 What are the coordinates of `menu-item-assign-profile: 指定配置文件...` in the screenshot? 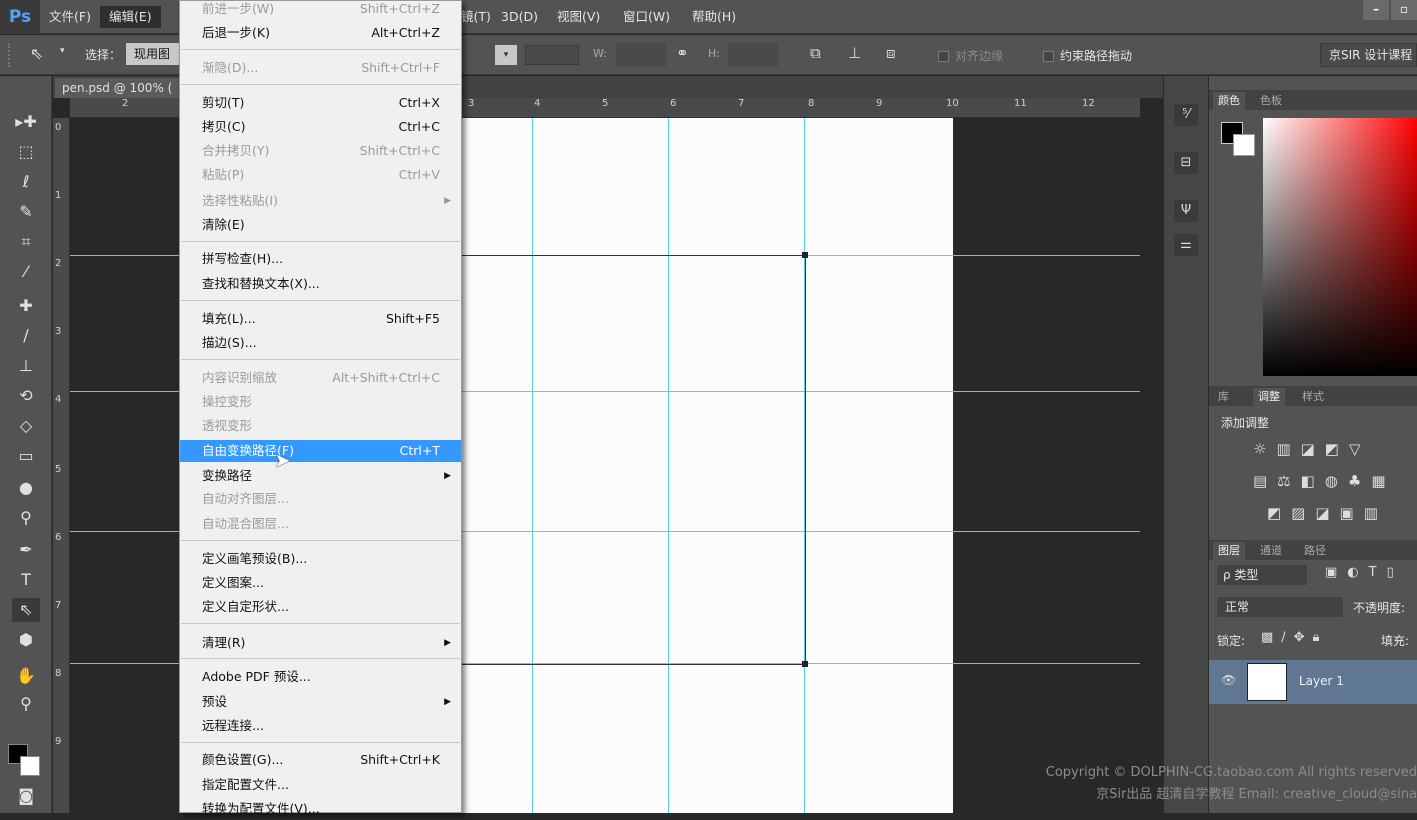 It's located at (320, 785).